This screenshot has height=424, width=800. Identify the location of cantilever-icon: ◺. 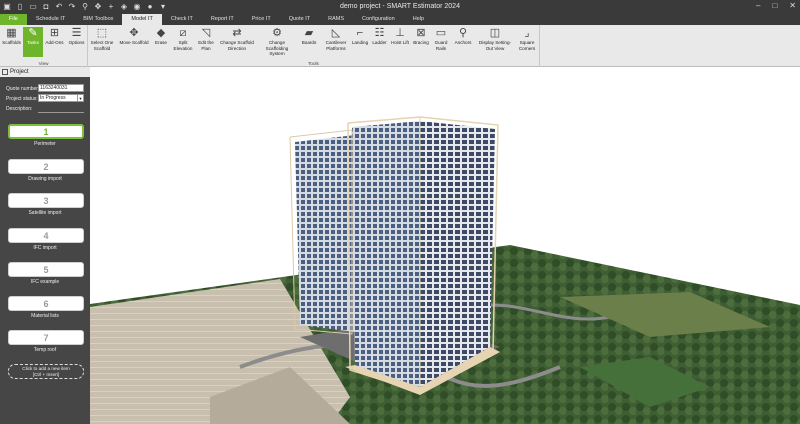
(336, 33).